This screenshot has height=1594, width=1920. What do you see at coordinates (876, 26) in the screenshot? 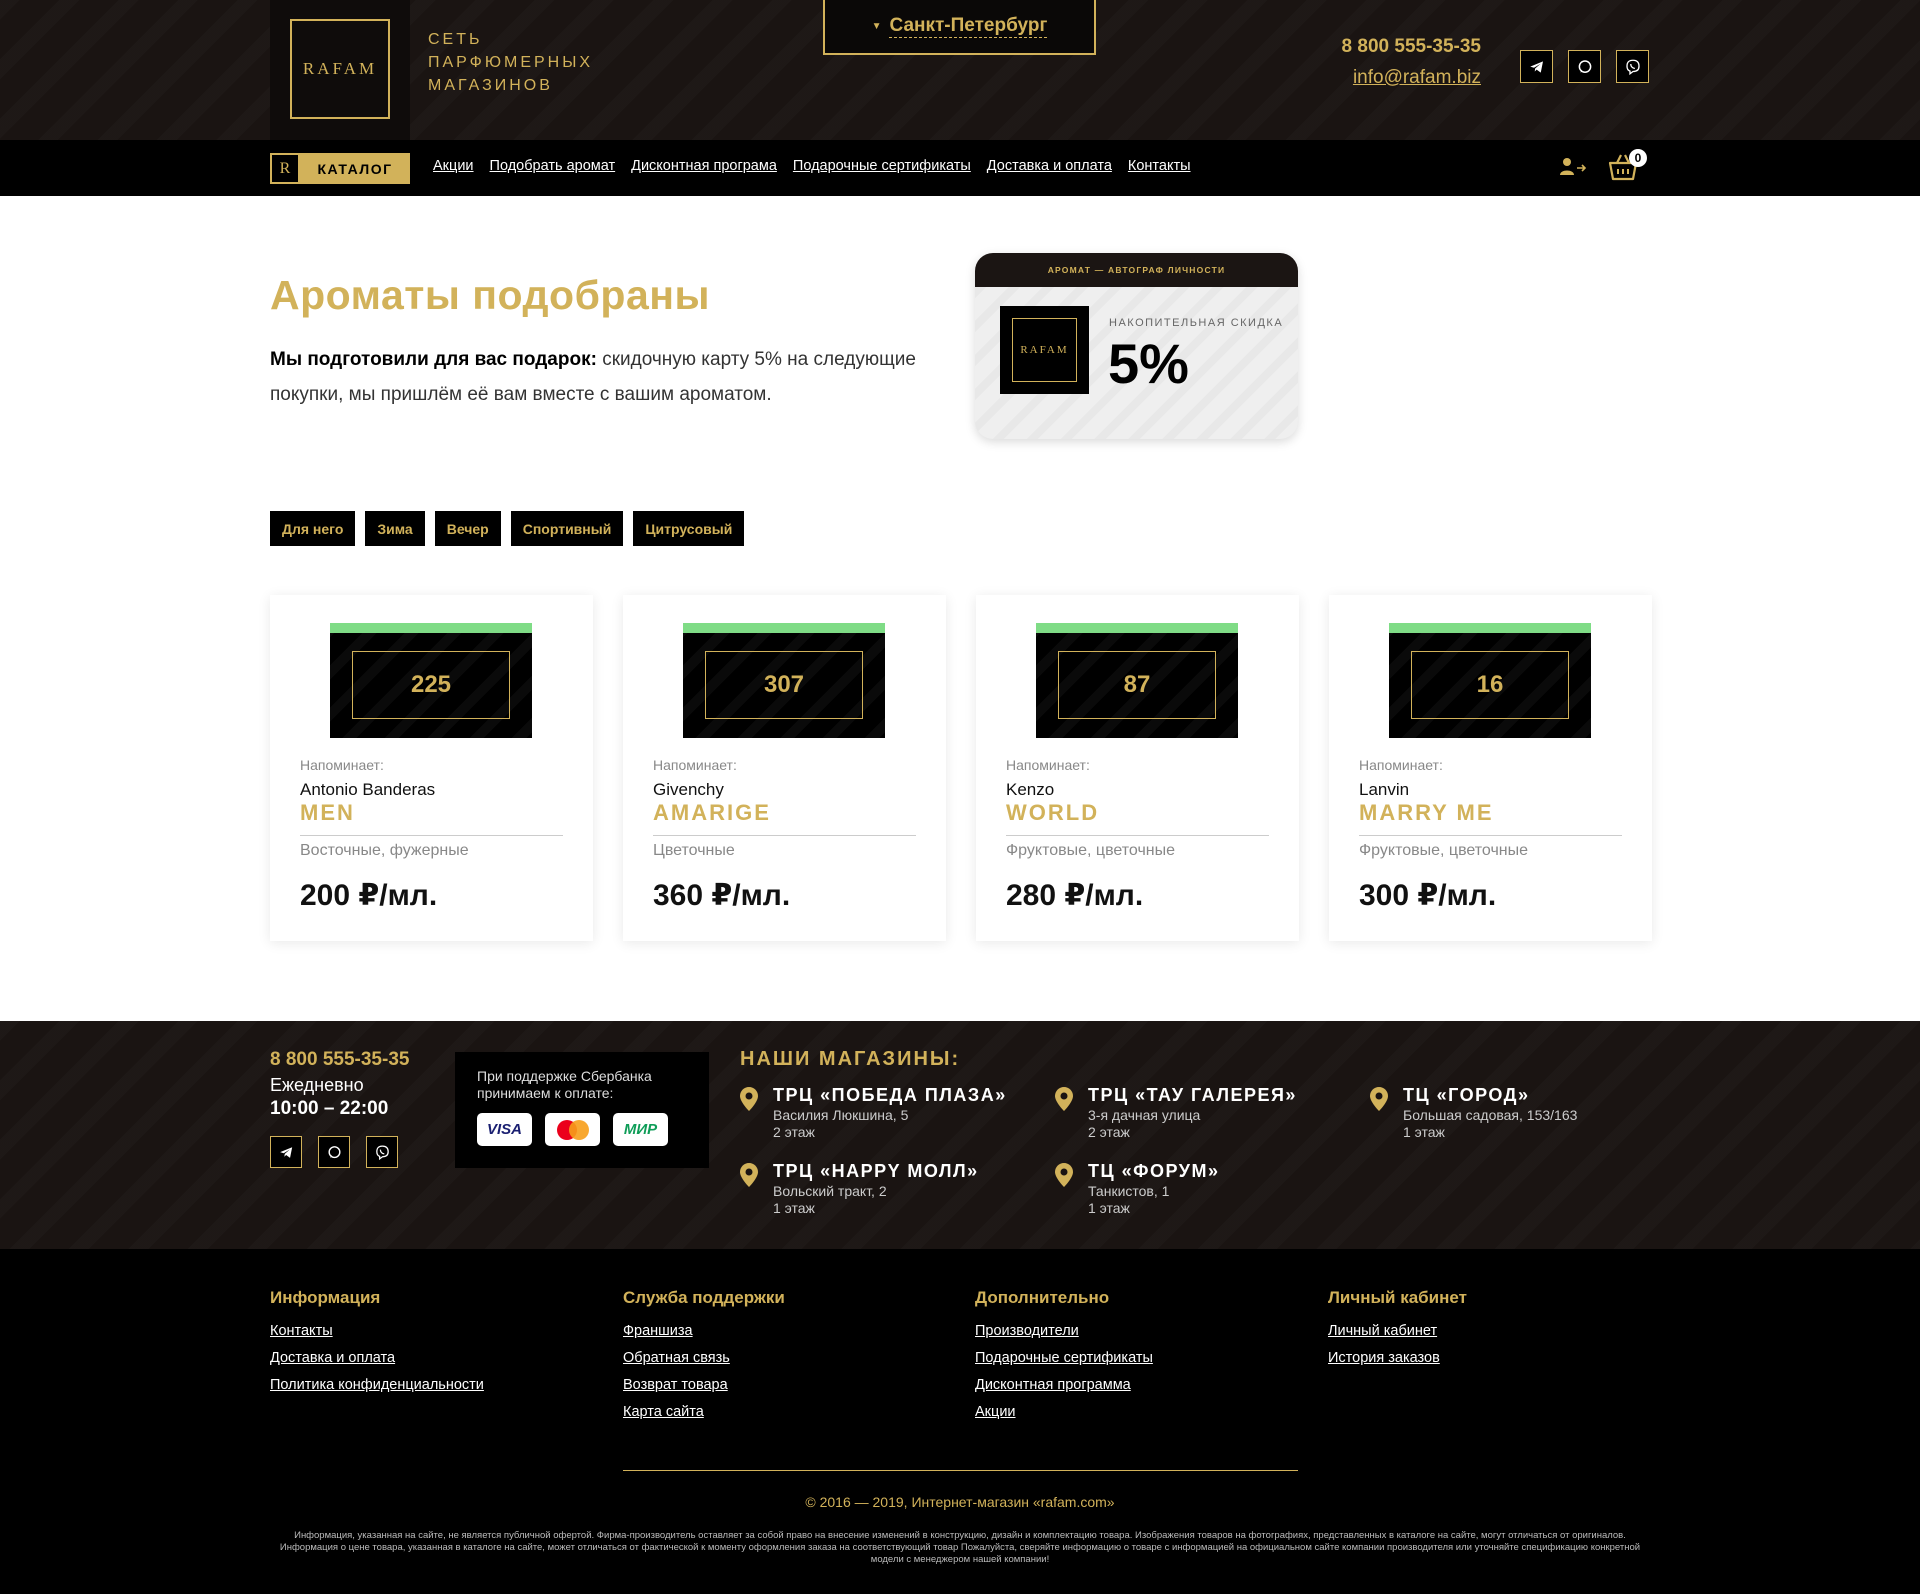
I see `caret-down-icon: ▼` at bounding box center [876, 26].